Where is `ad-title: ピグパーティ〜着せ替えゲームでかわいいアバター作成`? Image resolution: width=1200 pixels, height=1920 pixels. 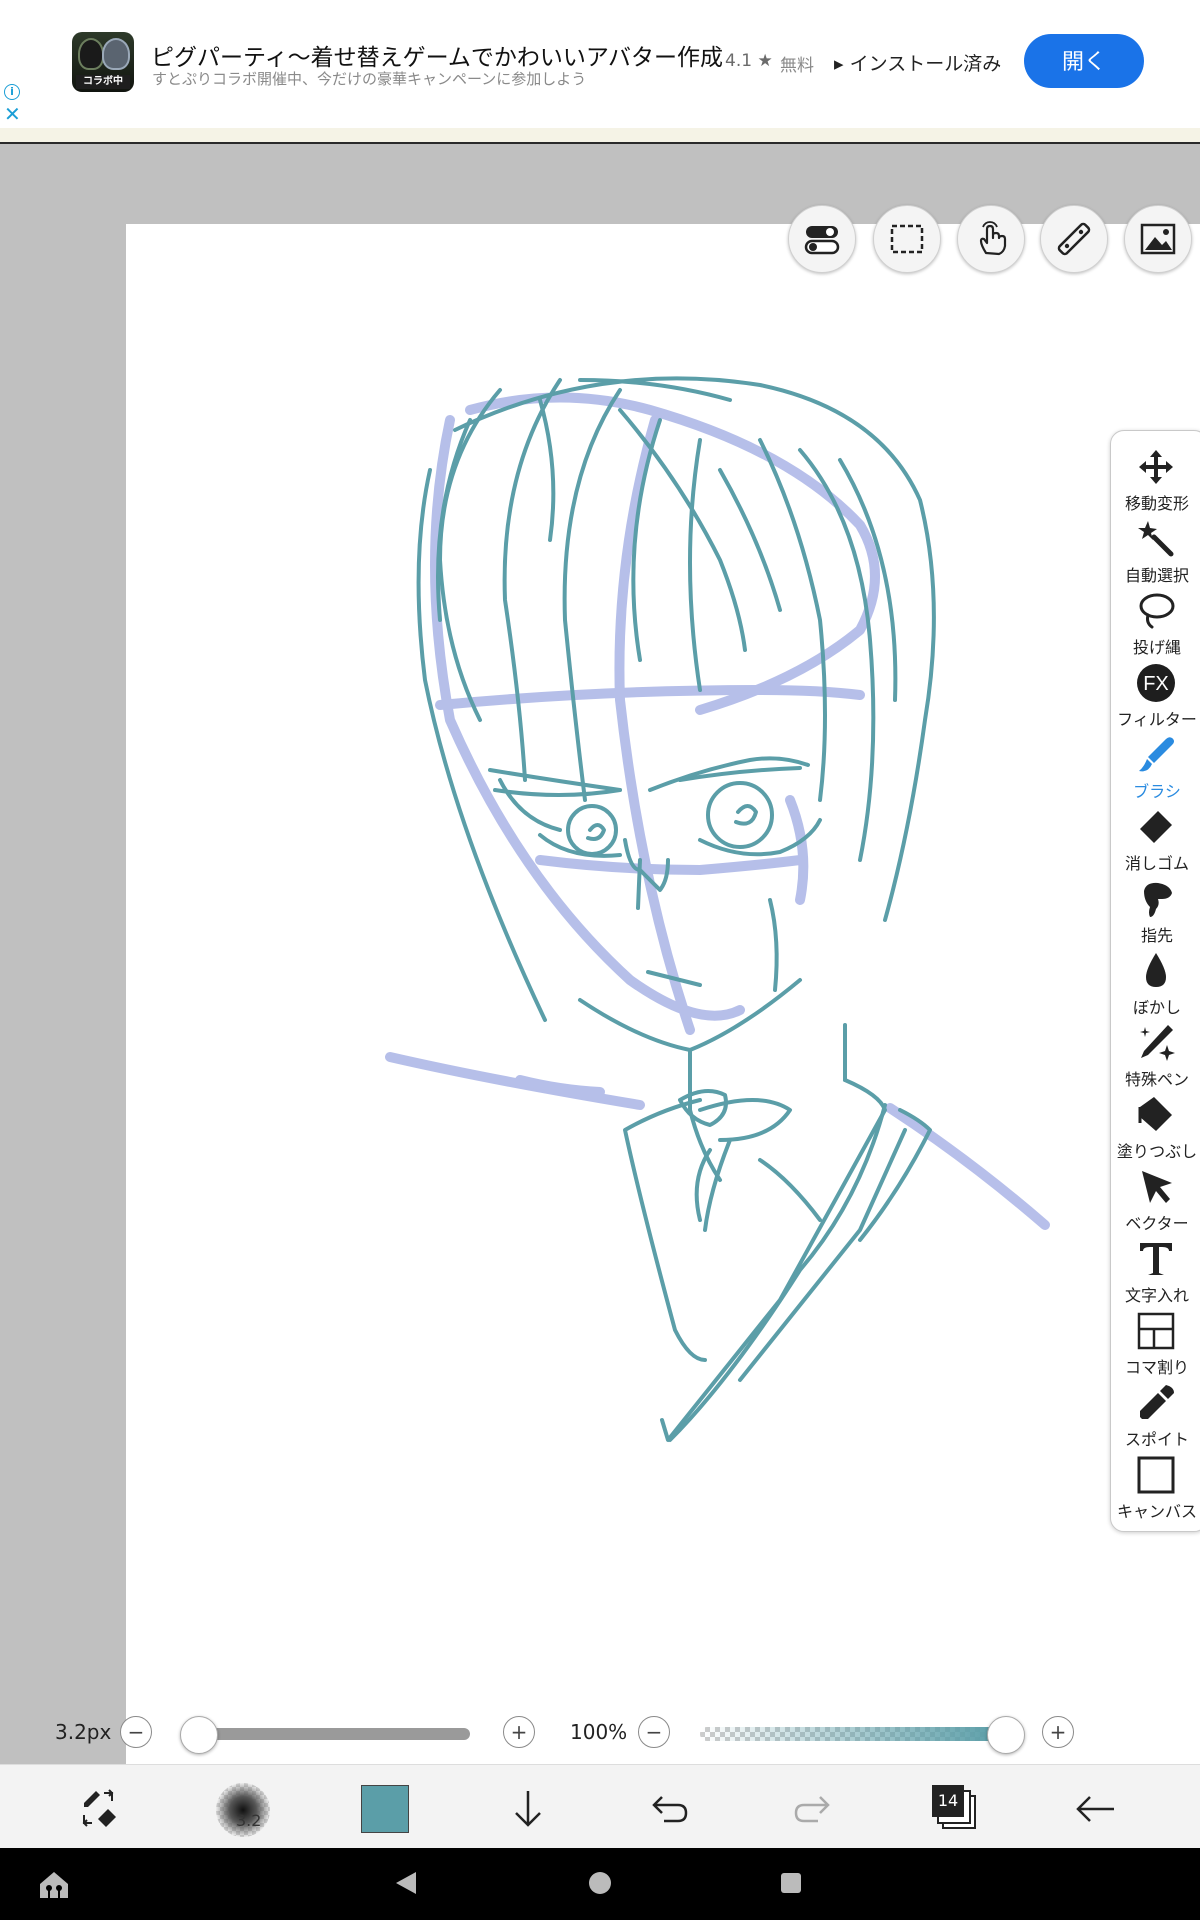
ad-title: ピグパーティ〜着せ替えゲームでかわいいアバター作成 is located at coordinates (437, 55).